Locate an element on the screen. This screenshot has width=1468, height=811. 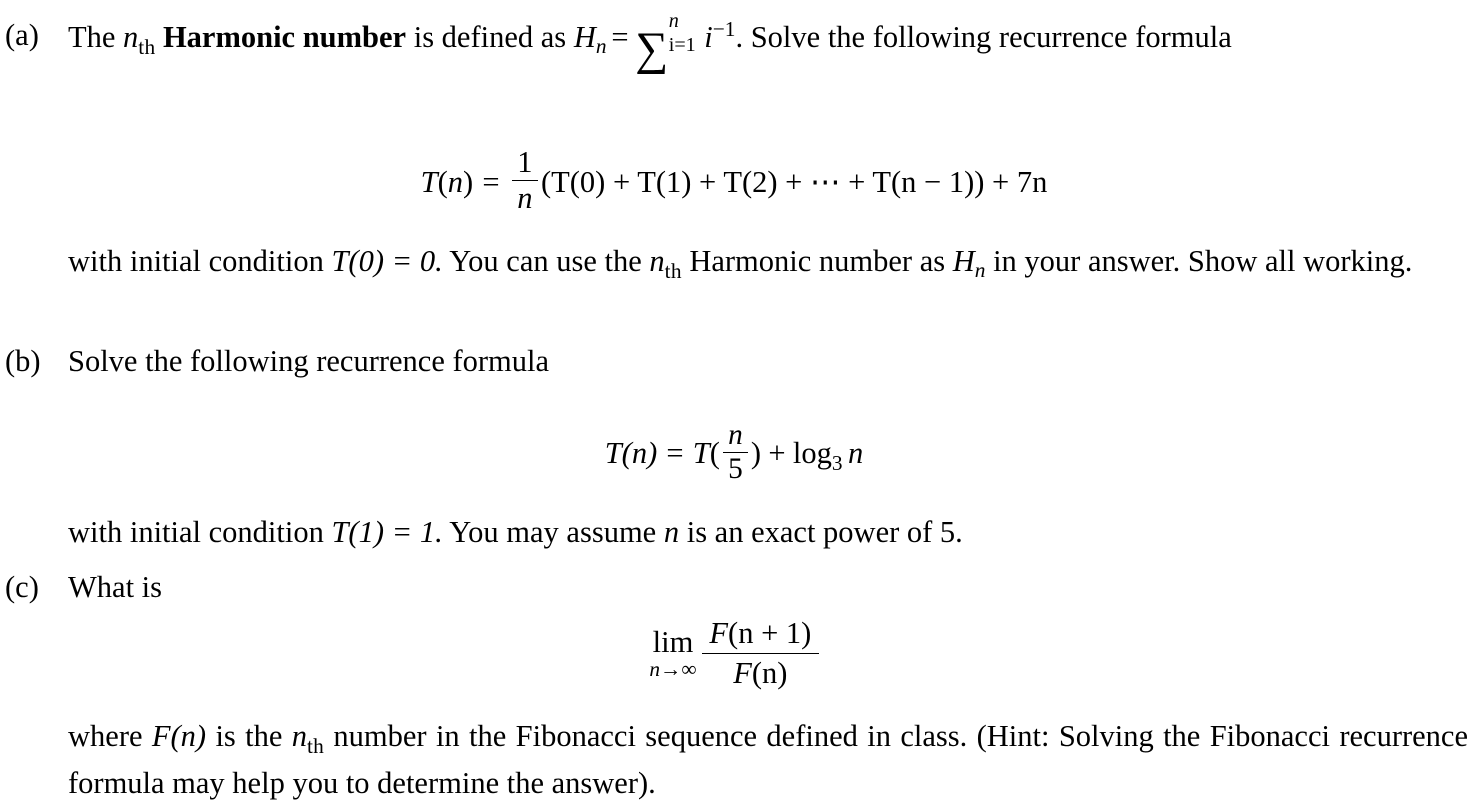
text-a-lead1: The is located at coordinates (96, 37).